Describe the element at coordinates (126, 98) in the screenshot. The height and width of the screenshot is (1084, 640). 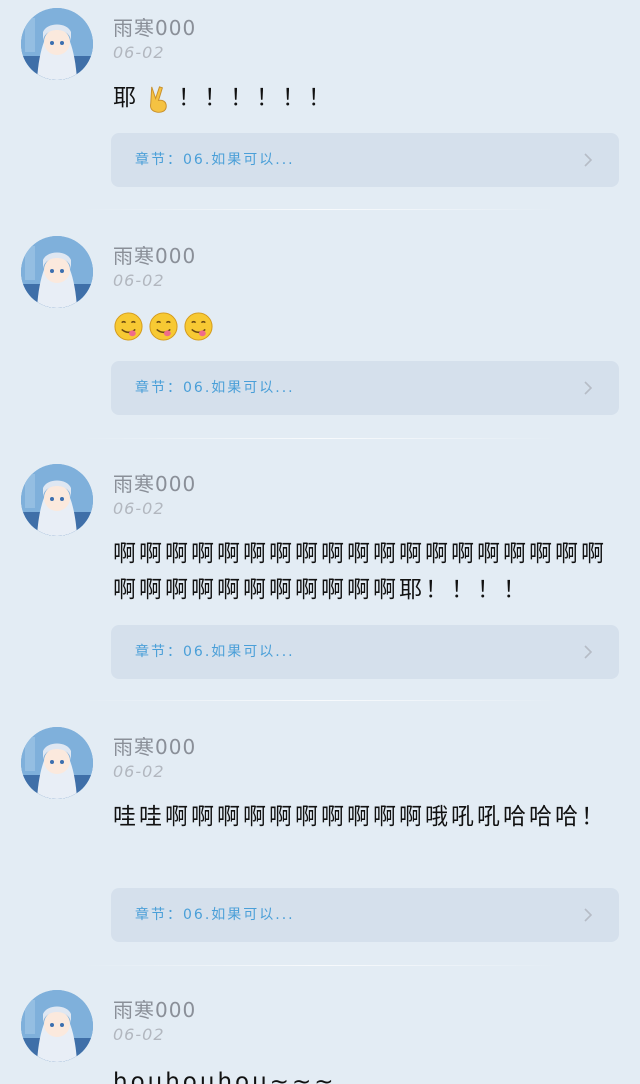
I see `comment-text-body: 耶` at that location.